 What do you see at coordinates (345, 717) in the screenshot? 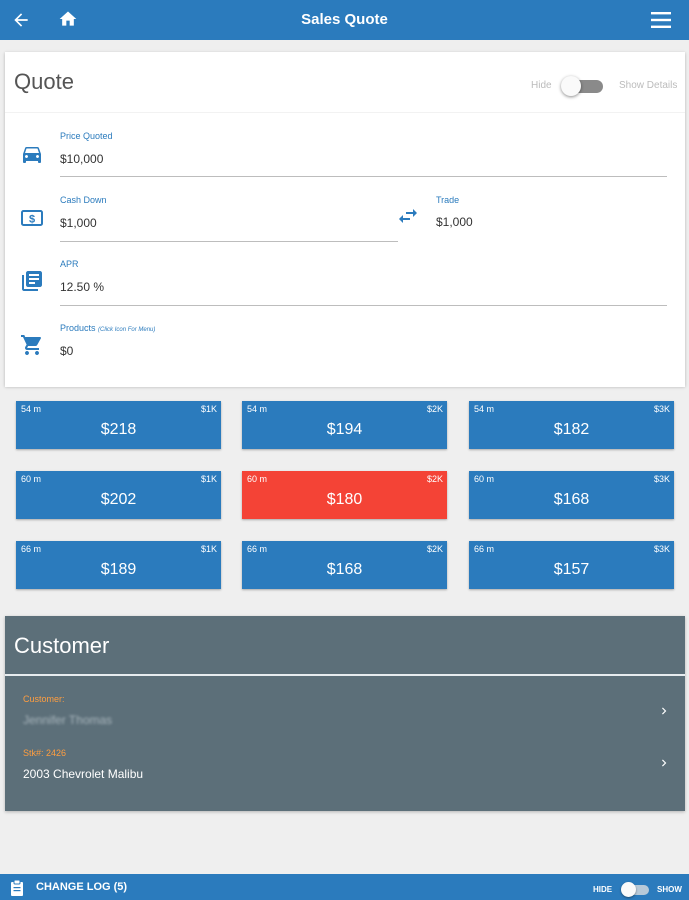
I see `customer-row: Customer: Jennifer Thomas` at bounding box center [345, 717].